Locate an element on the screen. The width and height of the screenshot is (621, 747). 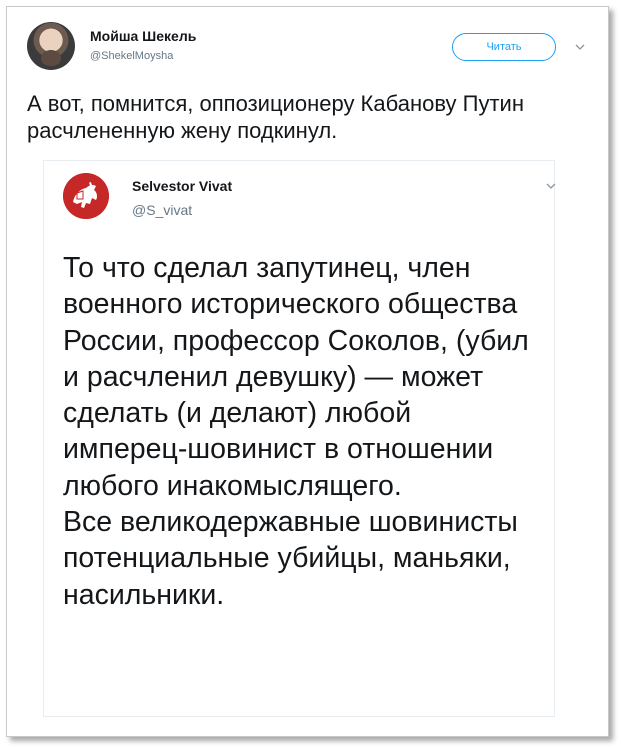
pahonia-emblem-icon is located at coordinates (86, 196).